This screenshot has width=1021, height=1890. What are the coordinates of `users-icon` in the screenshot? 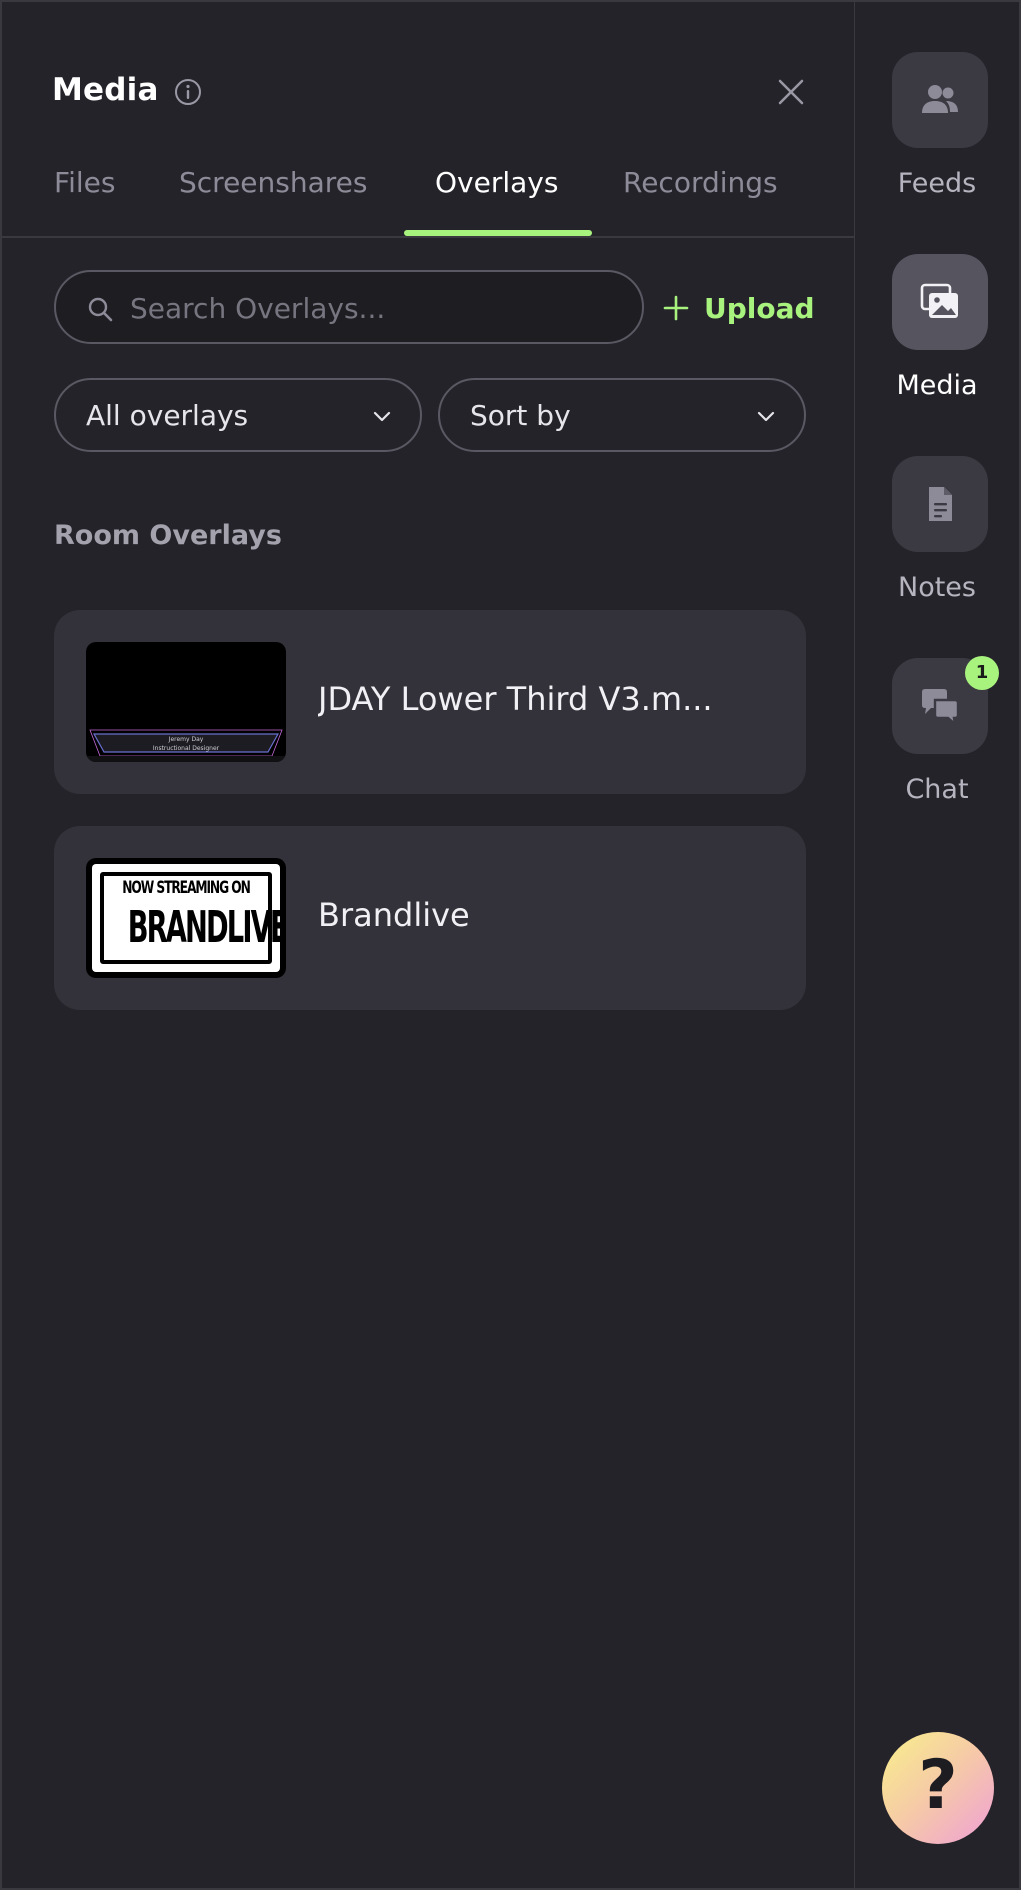 It's located at (940, 99).